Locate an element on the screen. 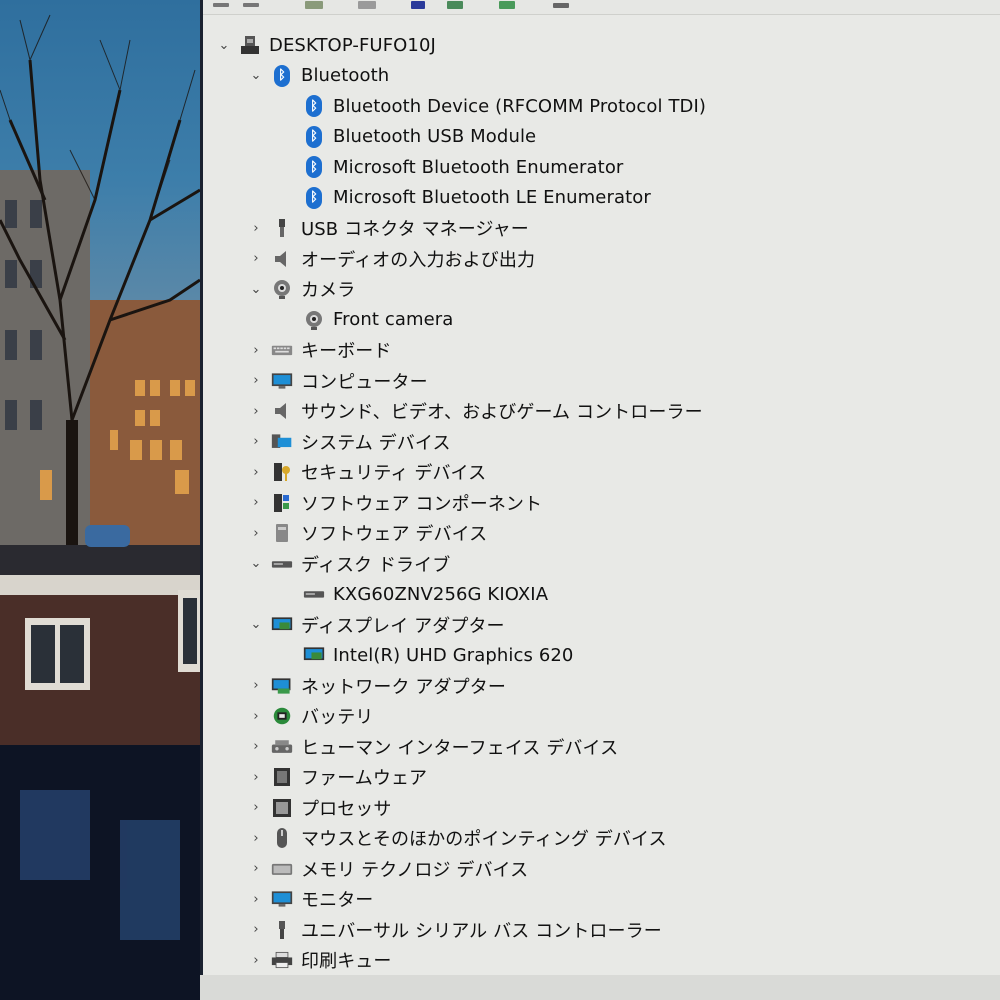 The image size is (1000, 1000). device-category-item: › メモリ テクノロジ デバイス is located at coordinates (388, 869).